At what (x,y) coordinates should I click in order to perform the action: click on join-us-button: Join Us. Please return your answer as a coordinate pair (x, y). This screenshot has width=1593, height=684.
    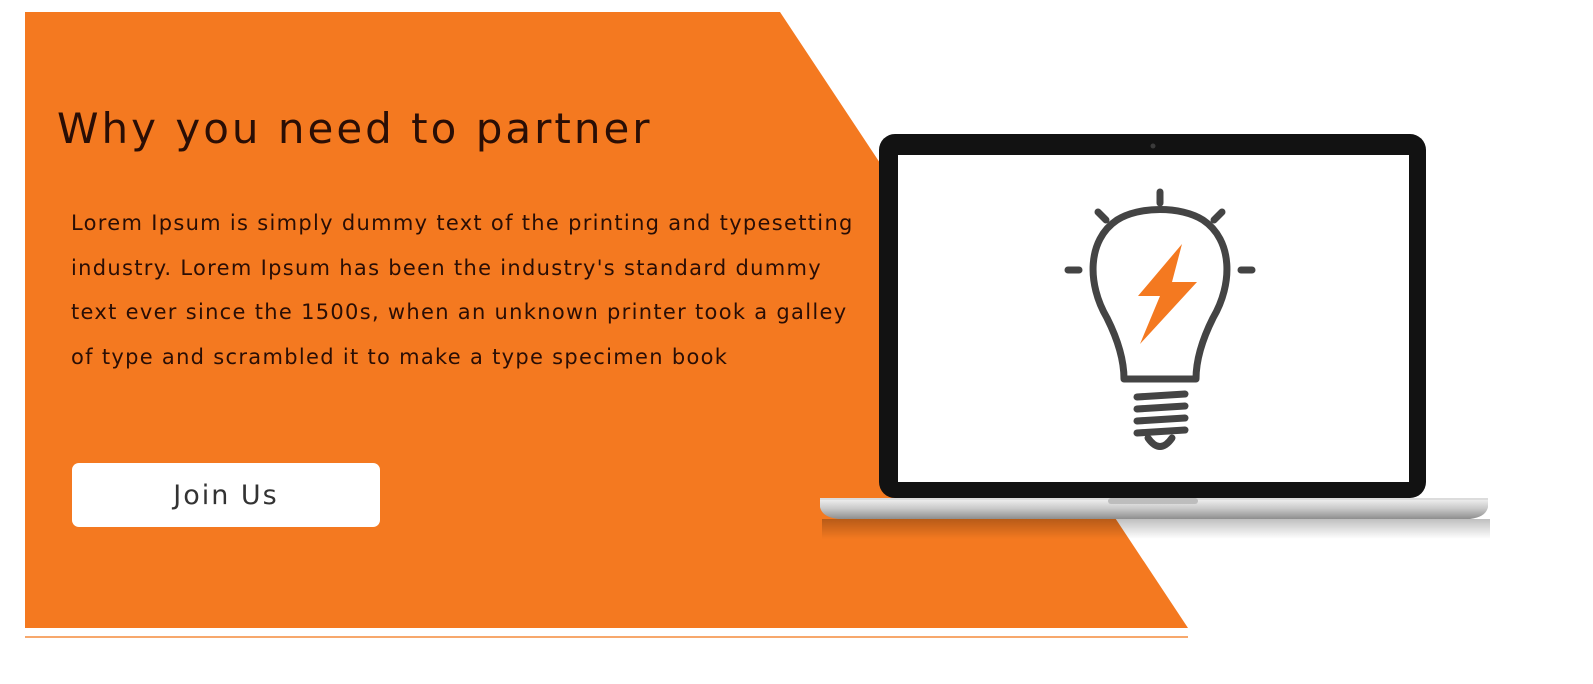
    Looking at the image, I should click on (226, 495).